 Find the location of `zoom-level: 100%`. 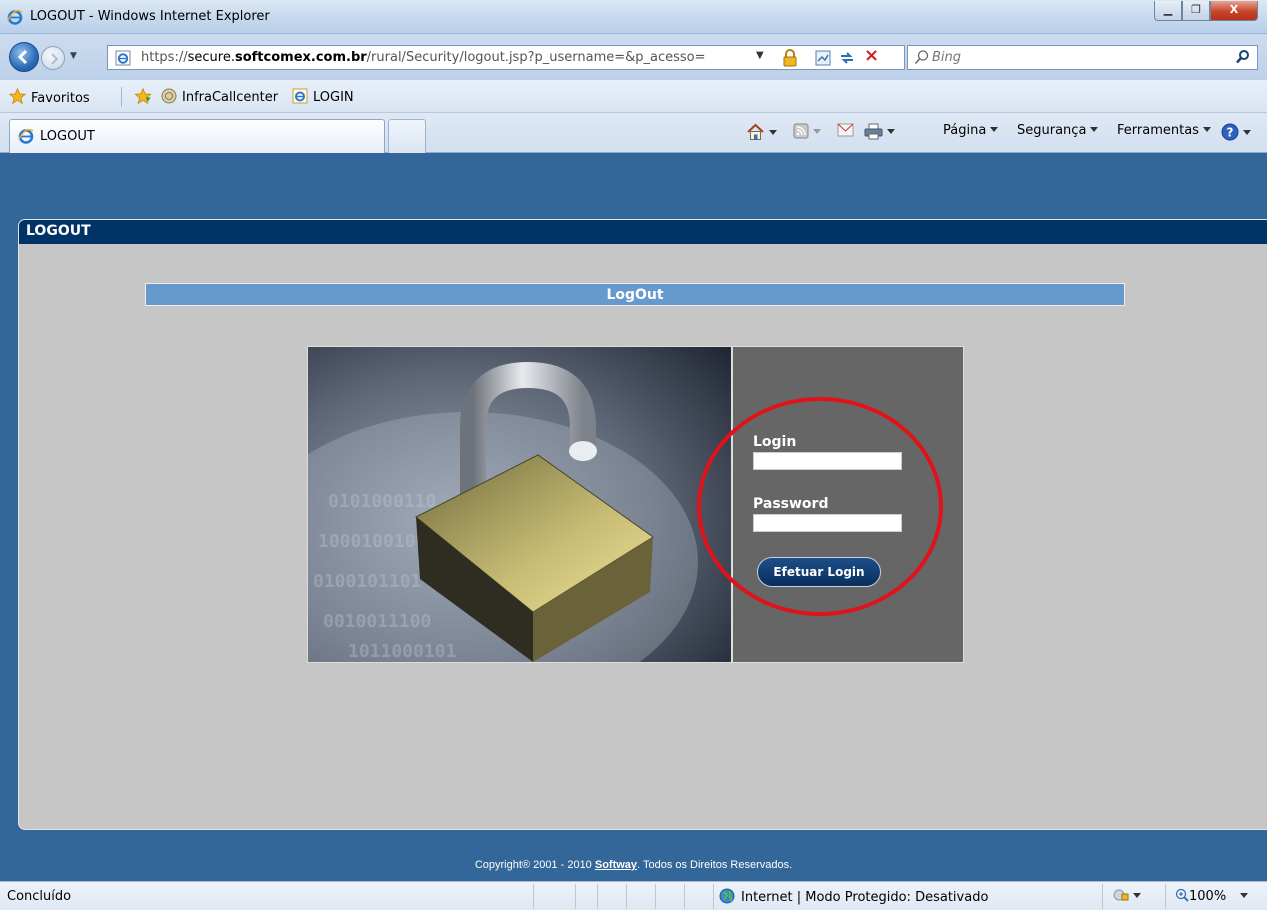

zoom-level: 100% is located at coordinates (1208, 896).